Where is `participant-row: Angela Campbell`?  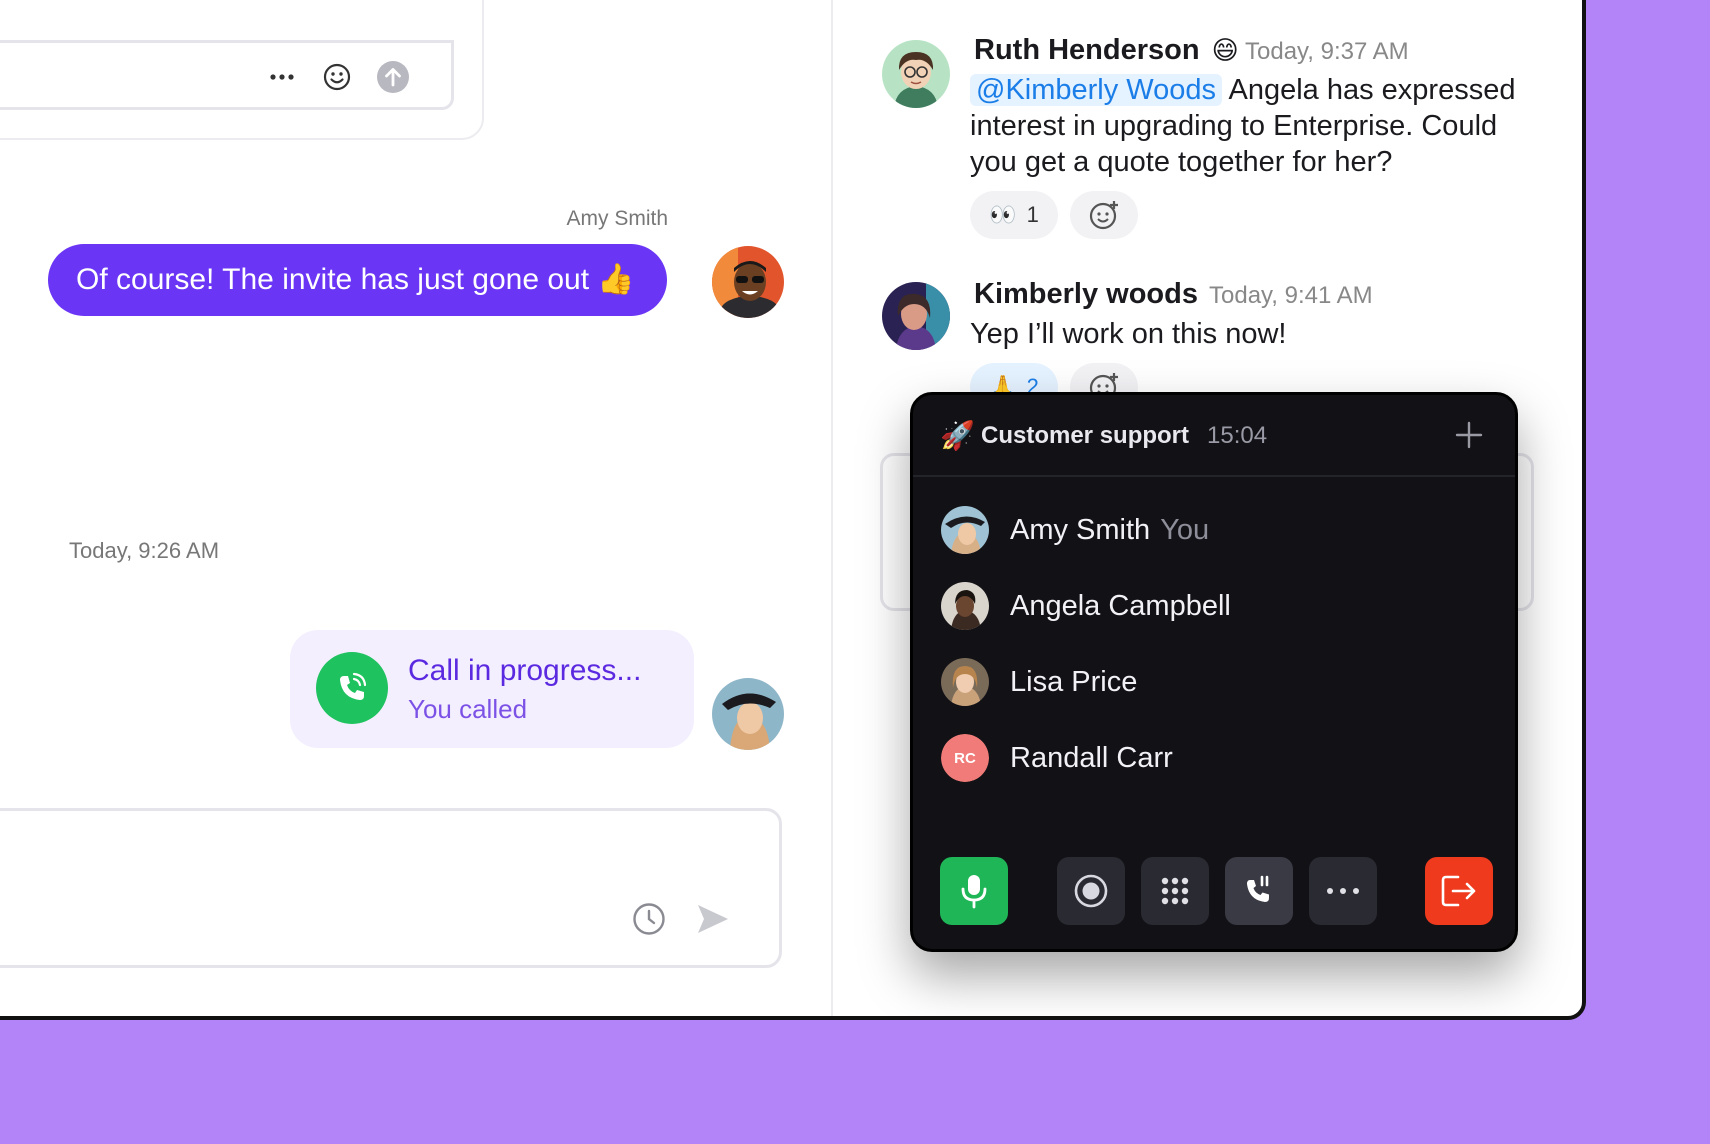 participant-row: Angela Campbell is located at coordinates (1211, 606).